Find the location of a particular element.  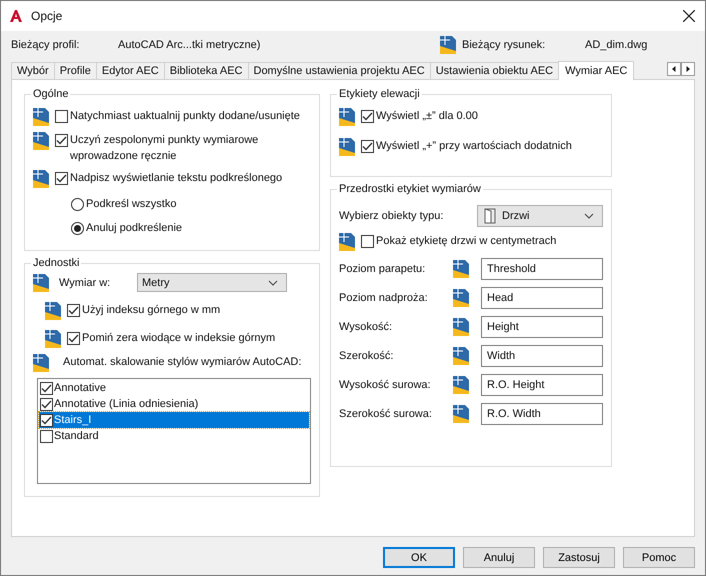

field-label: Poziom parapetu: is located at coordinates (382, 269).